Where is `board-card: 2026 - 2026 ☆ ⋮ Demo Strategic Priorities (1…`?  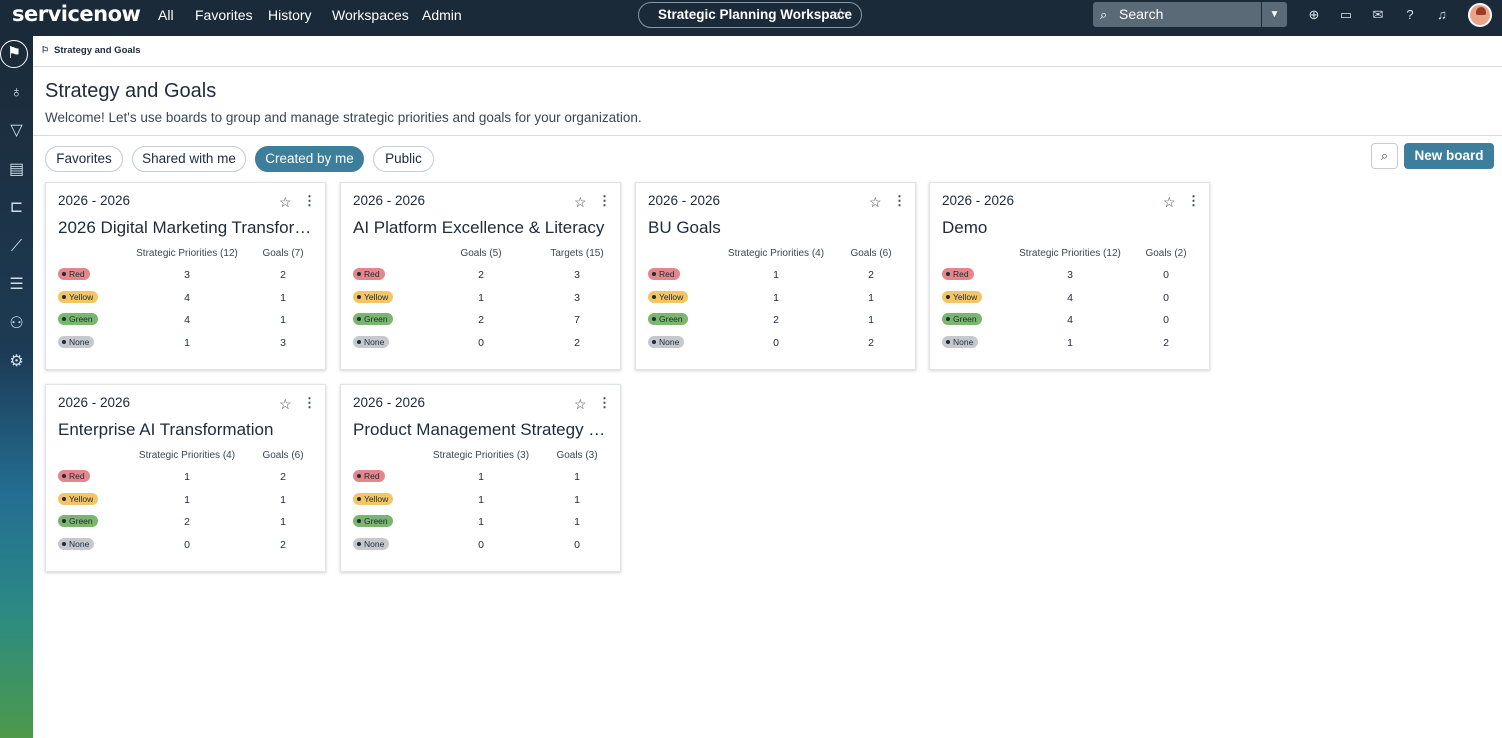 board-card: 2026 - 2026 ☆ ⋮ Demo Strategic Priorities (1… is located at coordinates (1069, 276).